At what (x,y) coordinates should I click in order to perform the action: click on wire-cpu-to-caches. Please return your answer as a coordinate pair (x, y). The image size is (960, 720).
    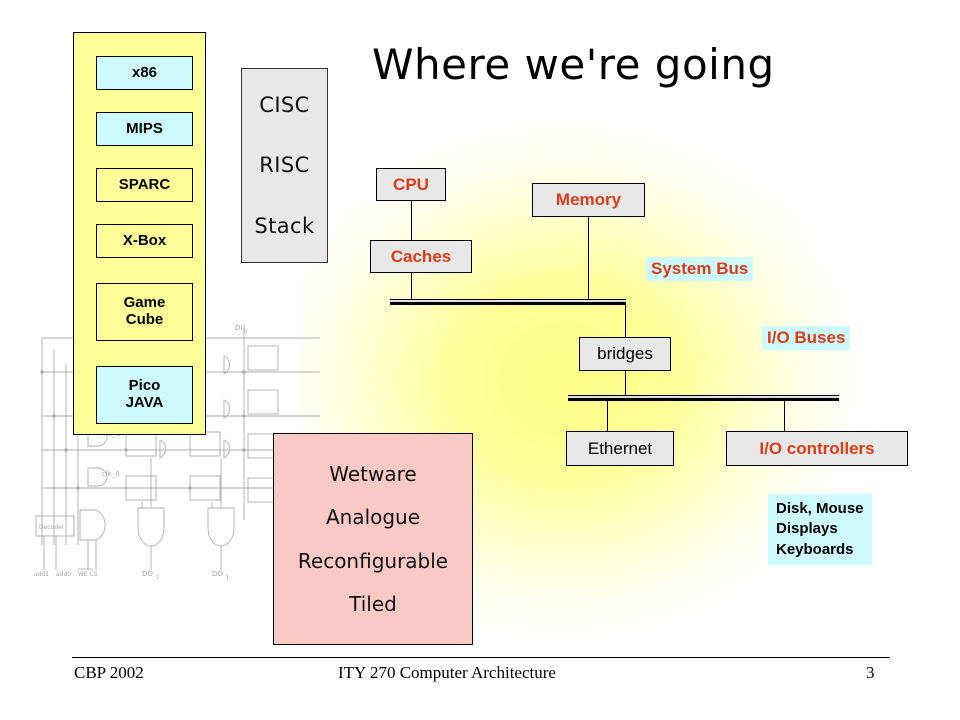
    Looking at the image, I should click on (411, 220).